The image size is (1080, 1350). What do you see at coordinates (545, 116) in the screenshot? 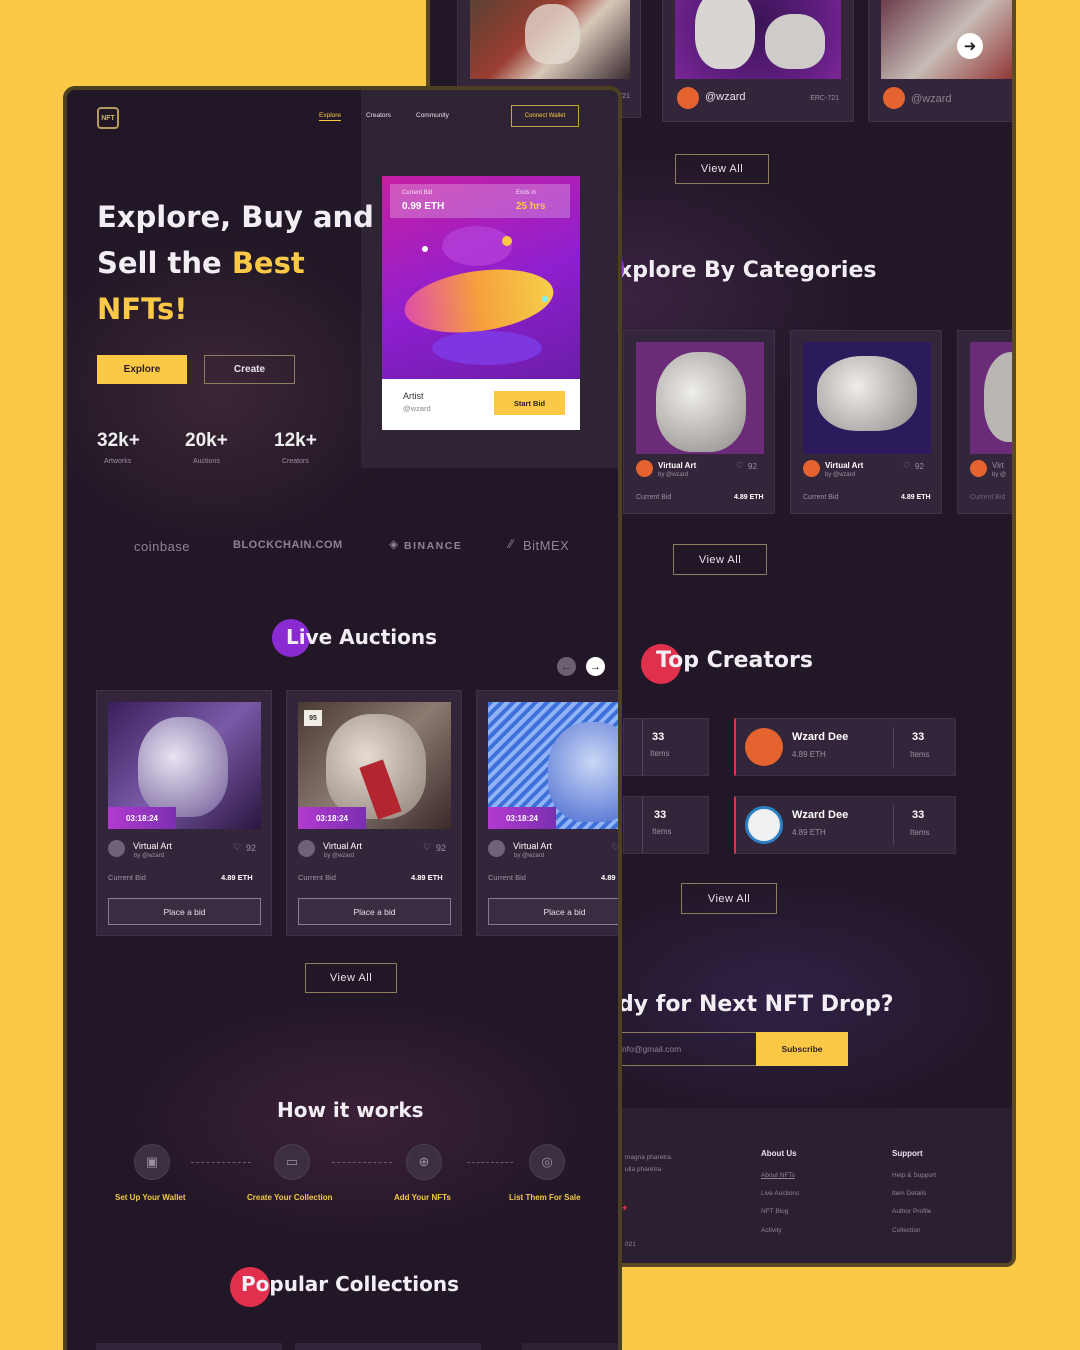
I see `connect-wallet-button: Connect Wallet` at bounding box center [545, 116].